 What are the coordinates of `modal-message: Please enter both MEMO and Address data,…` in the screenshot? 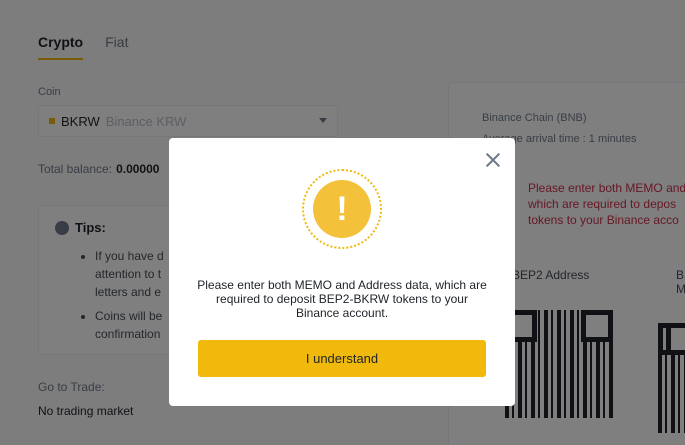 It's located at (342, 299).